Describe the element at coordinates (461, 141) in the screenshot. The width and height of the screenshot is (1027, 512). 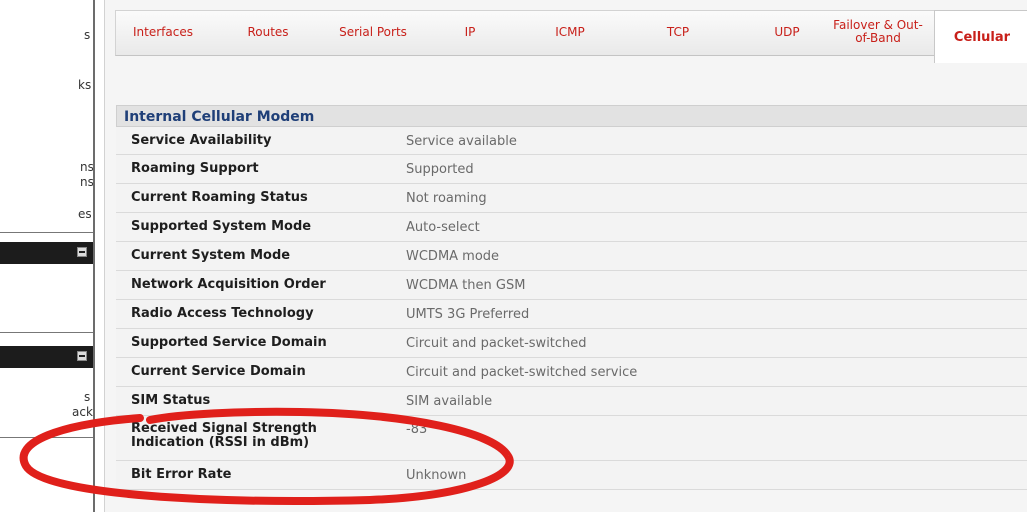
I see `row-value: Service available` at that location.